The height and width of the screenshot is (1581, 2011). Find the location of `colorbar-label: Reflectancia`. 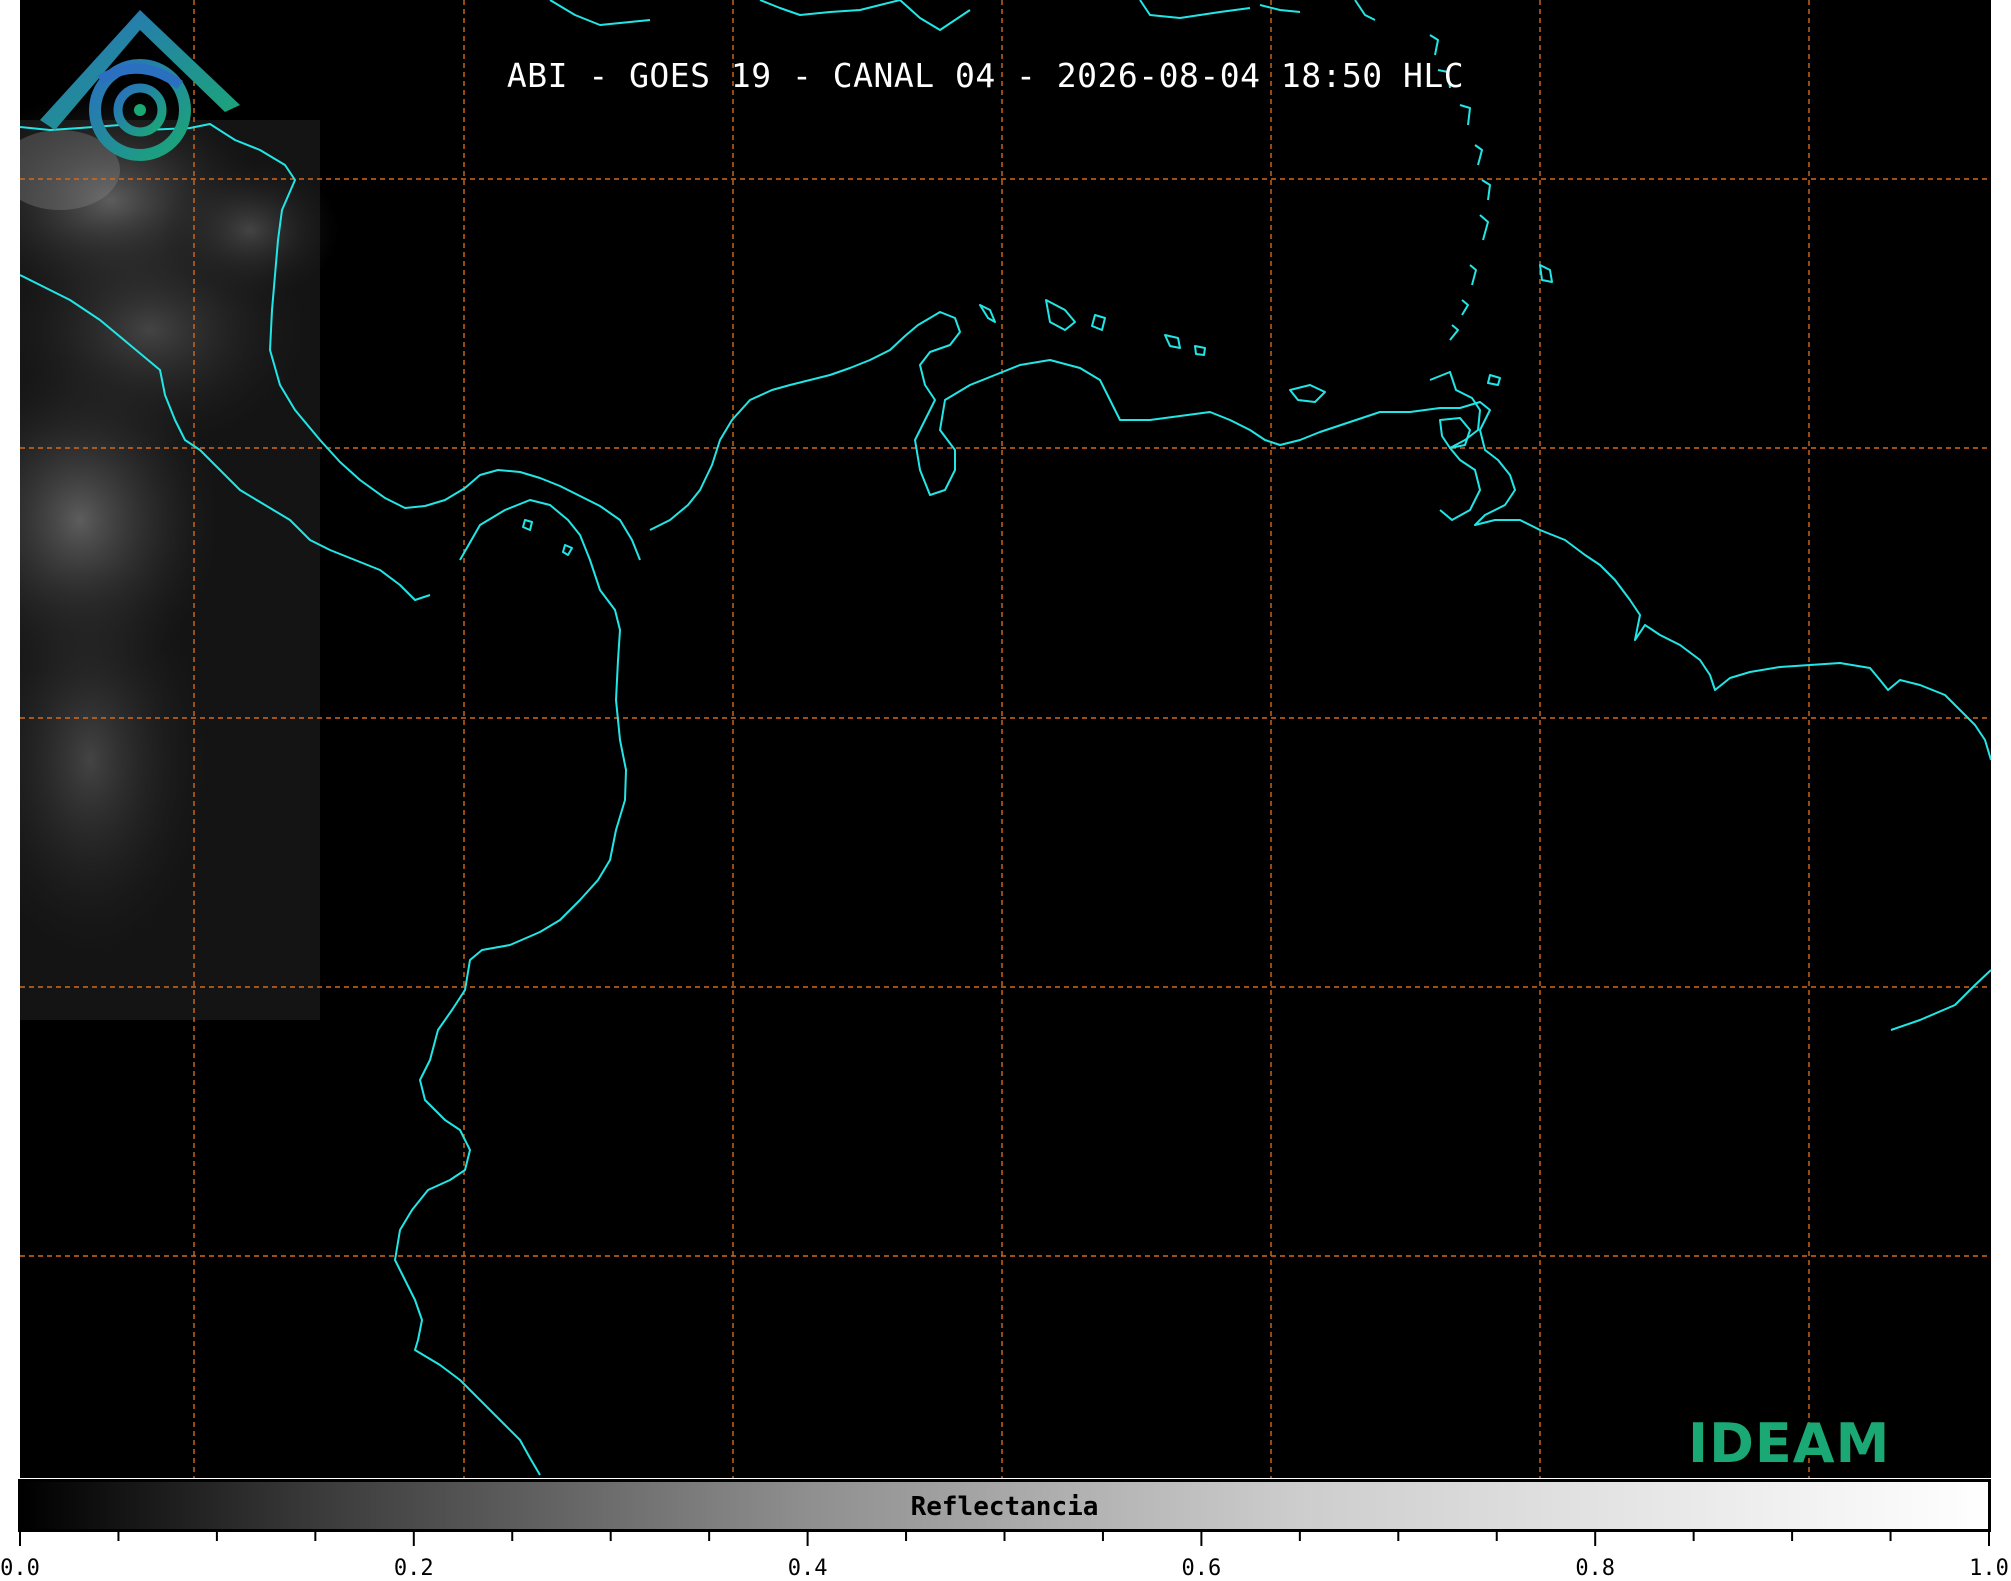

colorbar-label: Reflectancia is located at coordinates (1004, 1507).